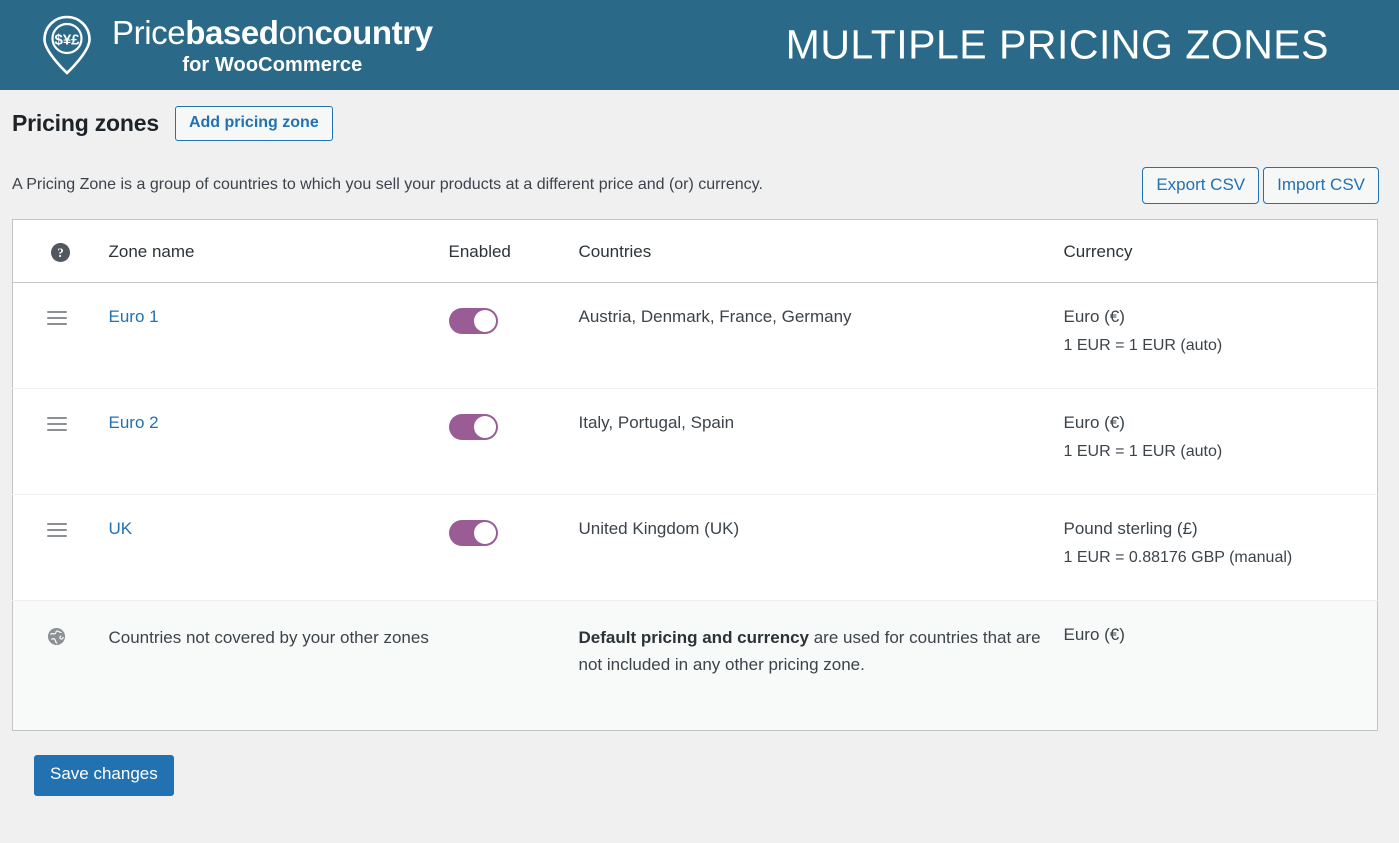 Image resolution: width=1399 pixels, height=843 pixels. I want to click on page-header: Pricing zones Add pricing zone, so click(694, 115).